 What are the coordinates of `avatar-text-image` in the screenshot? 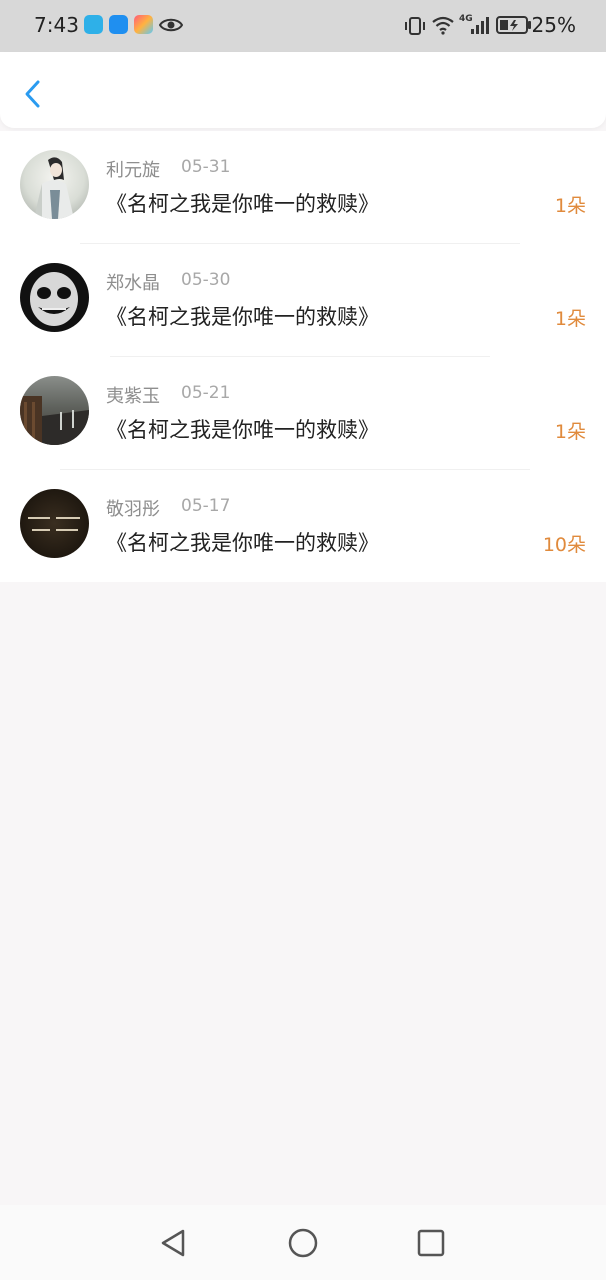 It's located at (54, 524).